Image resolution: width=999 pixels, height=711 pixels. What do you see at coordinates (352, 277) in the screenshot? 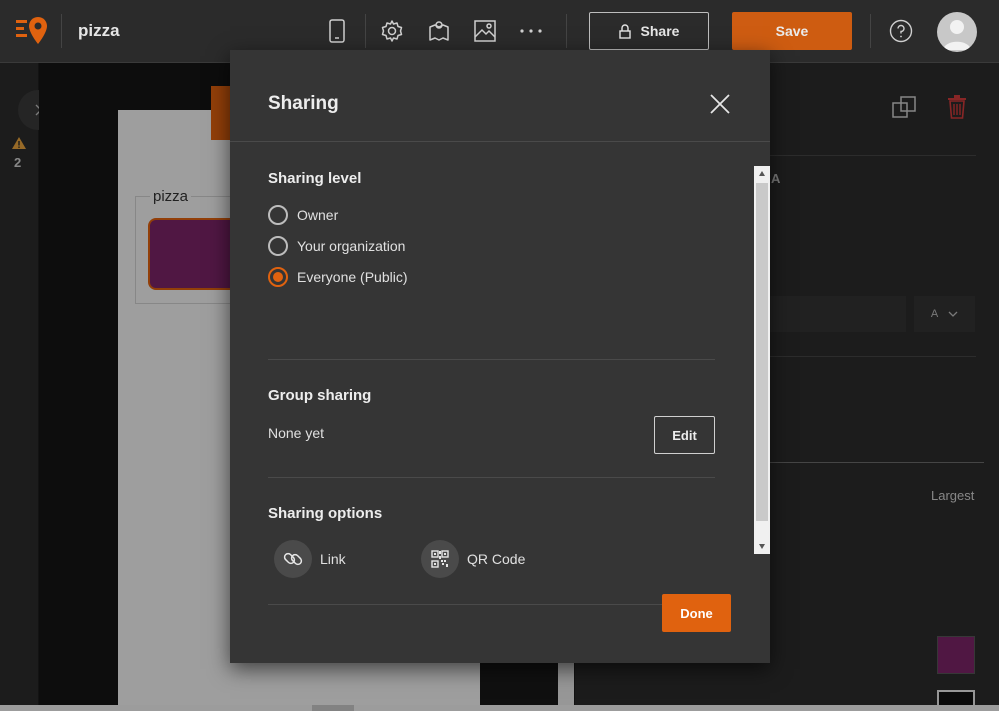
I see `radio-label: Everyone (Public)` at bounding box center [352, 277].